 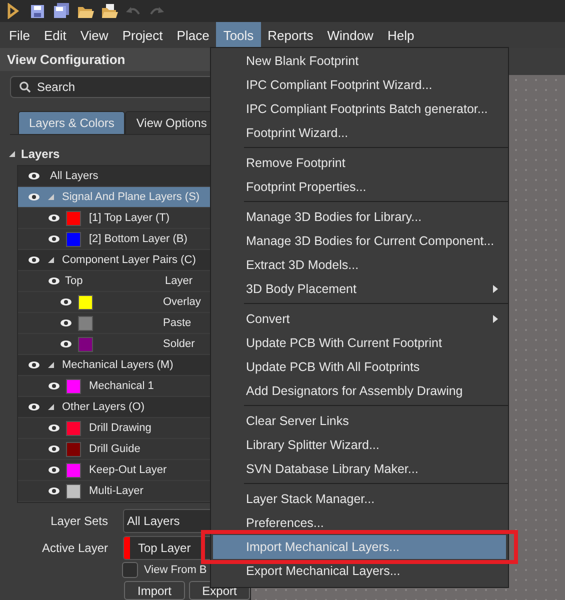 What do you see at coordinates (74, 176) in the screenshot?
I see `layer-label: All Layers` at bounding box center [74, 176].